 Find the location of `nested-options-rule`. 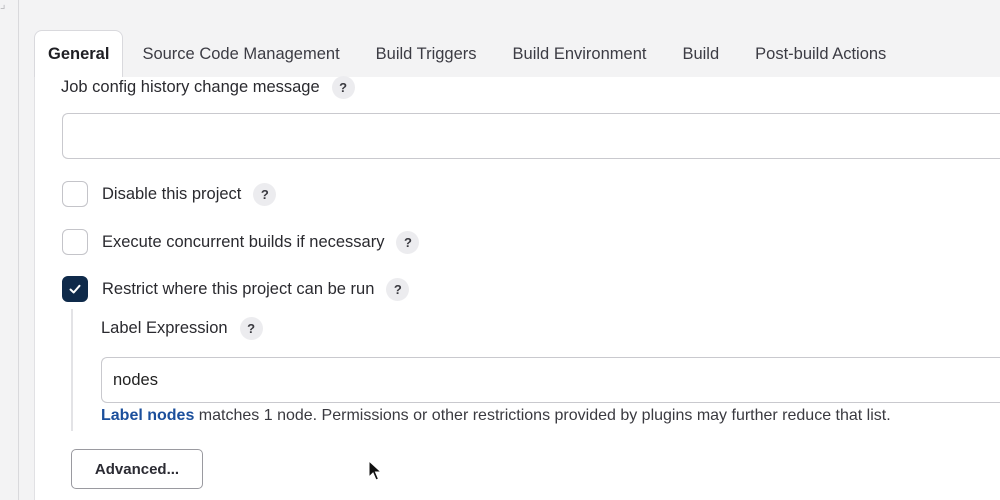

nested-options-rule is located at coordinates (72, 370).